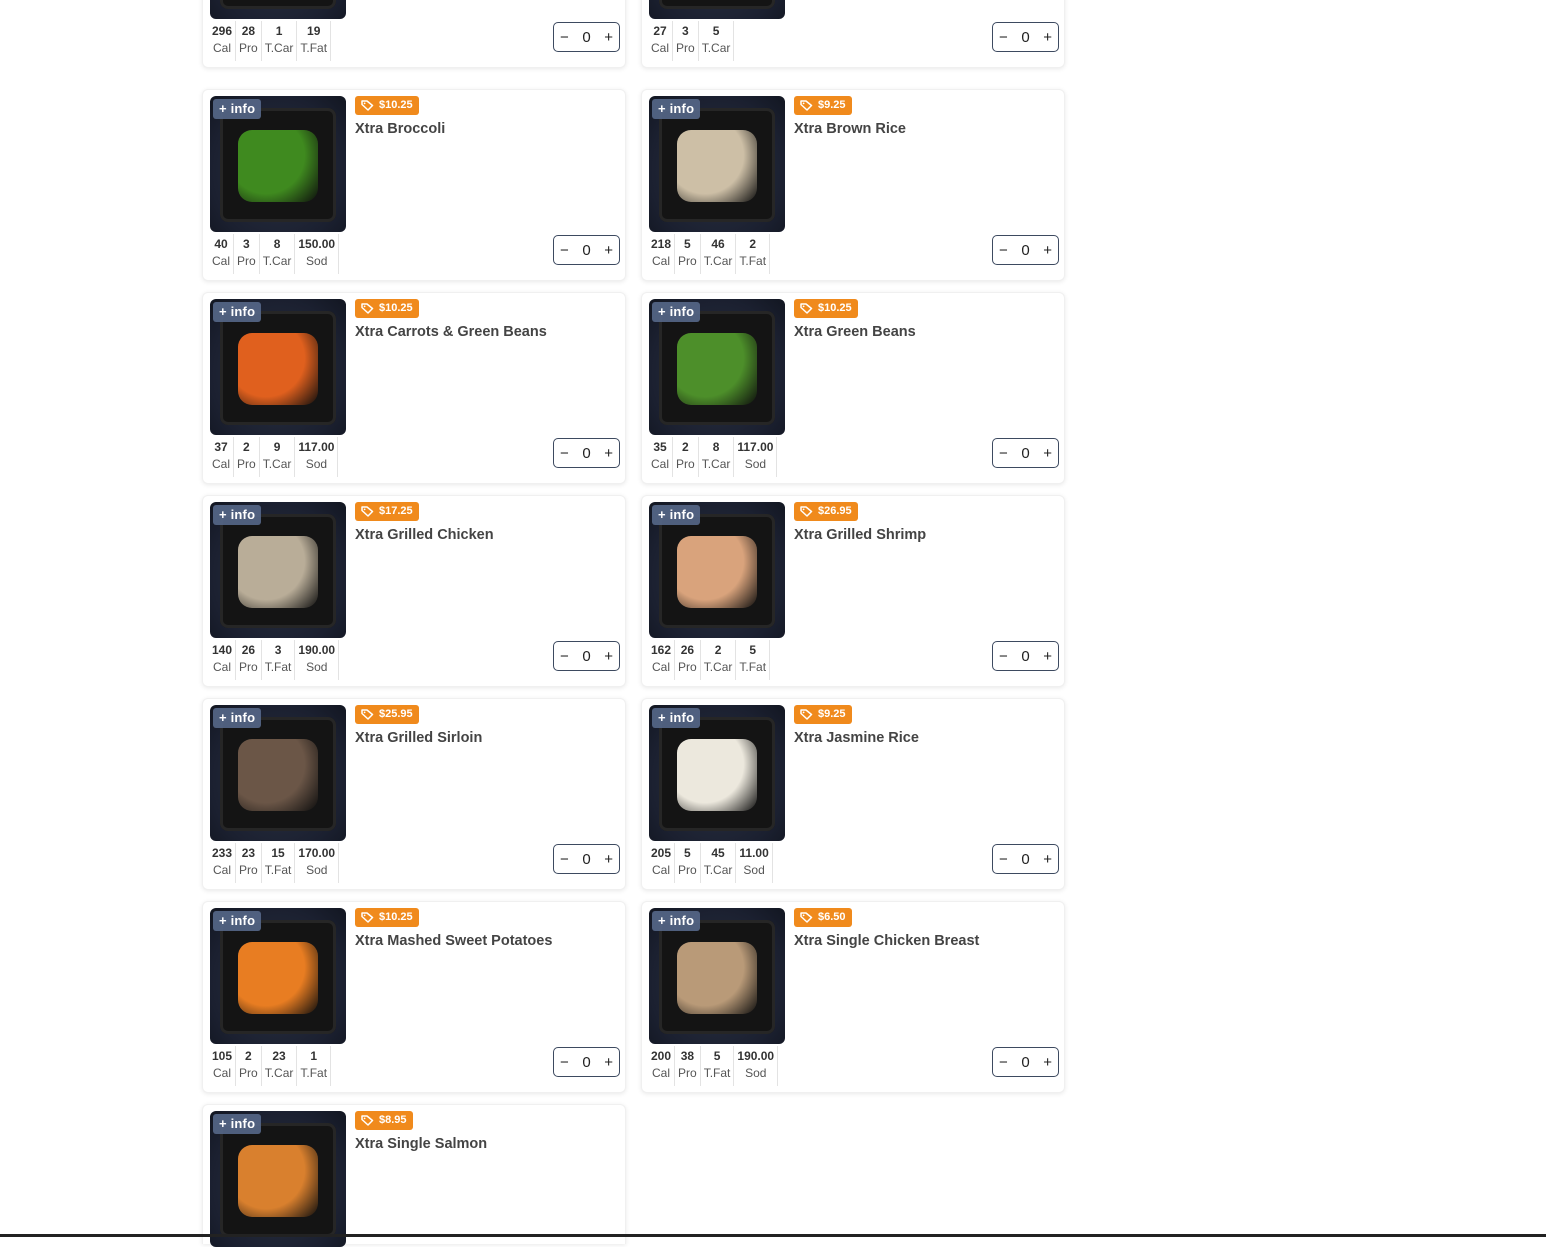 This screenshot has height=1247, width=1546. Describe the element at coordinates (850, 129) in the screenshot. I see `meal-name: Xtra Brown Rice` at that location.